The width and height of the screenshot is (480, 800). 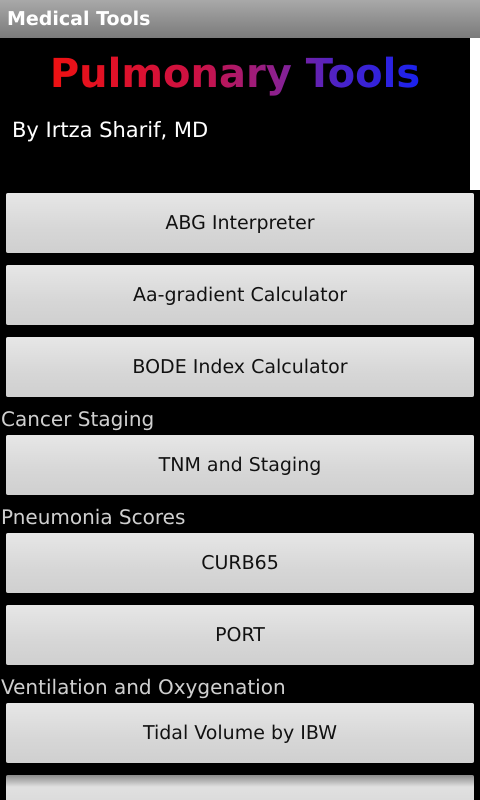 What do you see at coordinates (78, 419) in the screenshot?
I see `section-heading: Cancer Staging` at bounding box center [78, 419].